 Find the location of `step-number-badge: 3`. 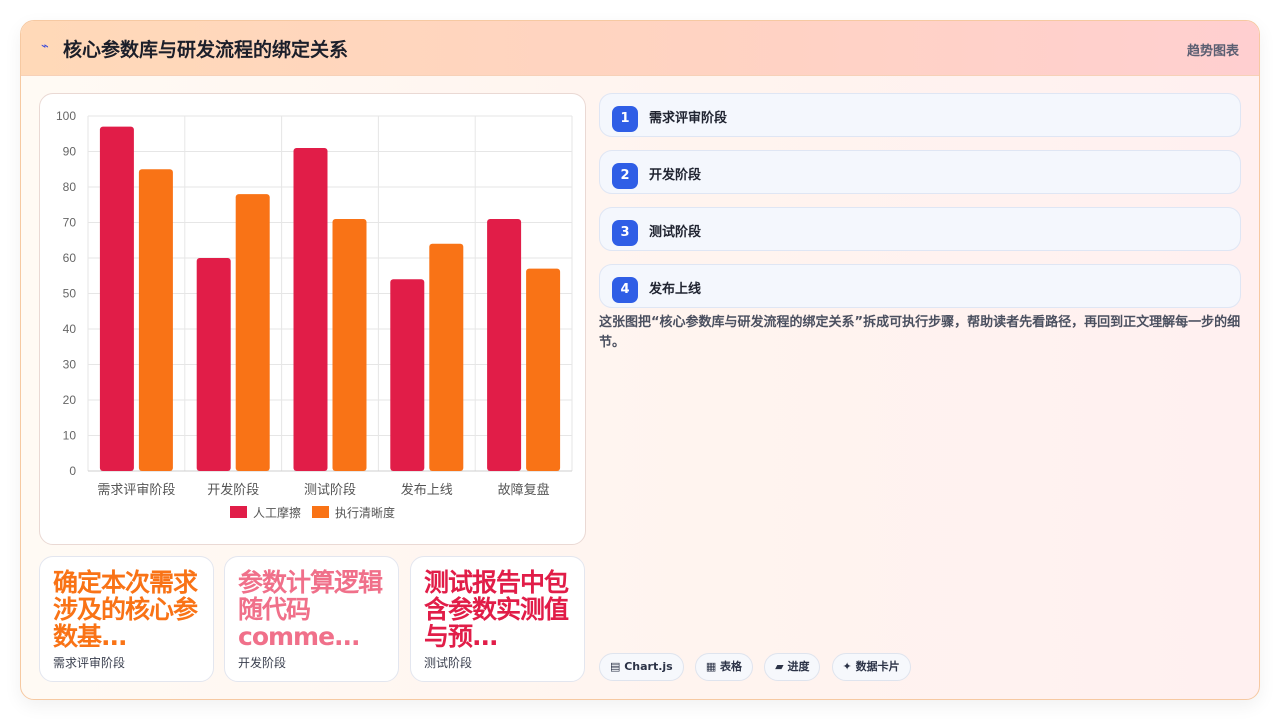

step-number-badge: 3 is located at coordinates (625, 233).